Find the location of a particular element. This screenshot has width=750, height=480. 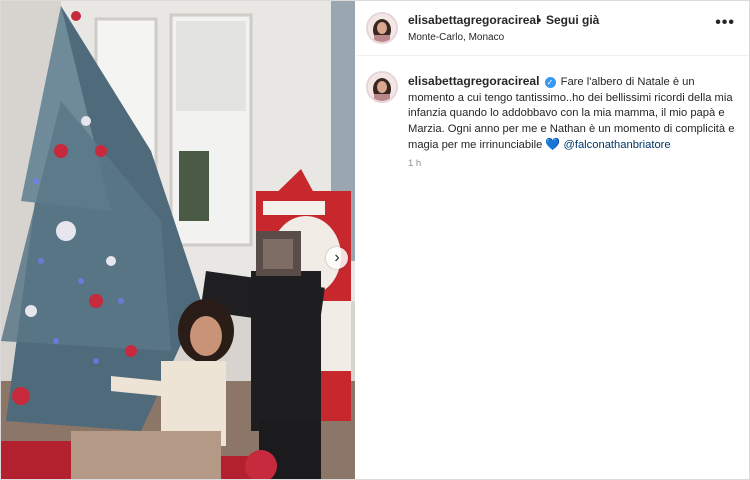

blue-heart-icon: 💙 is located at coordinates (553, 144).